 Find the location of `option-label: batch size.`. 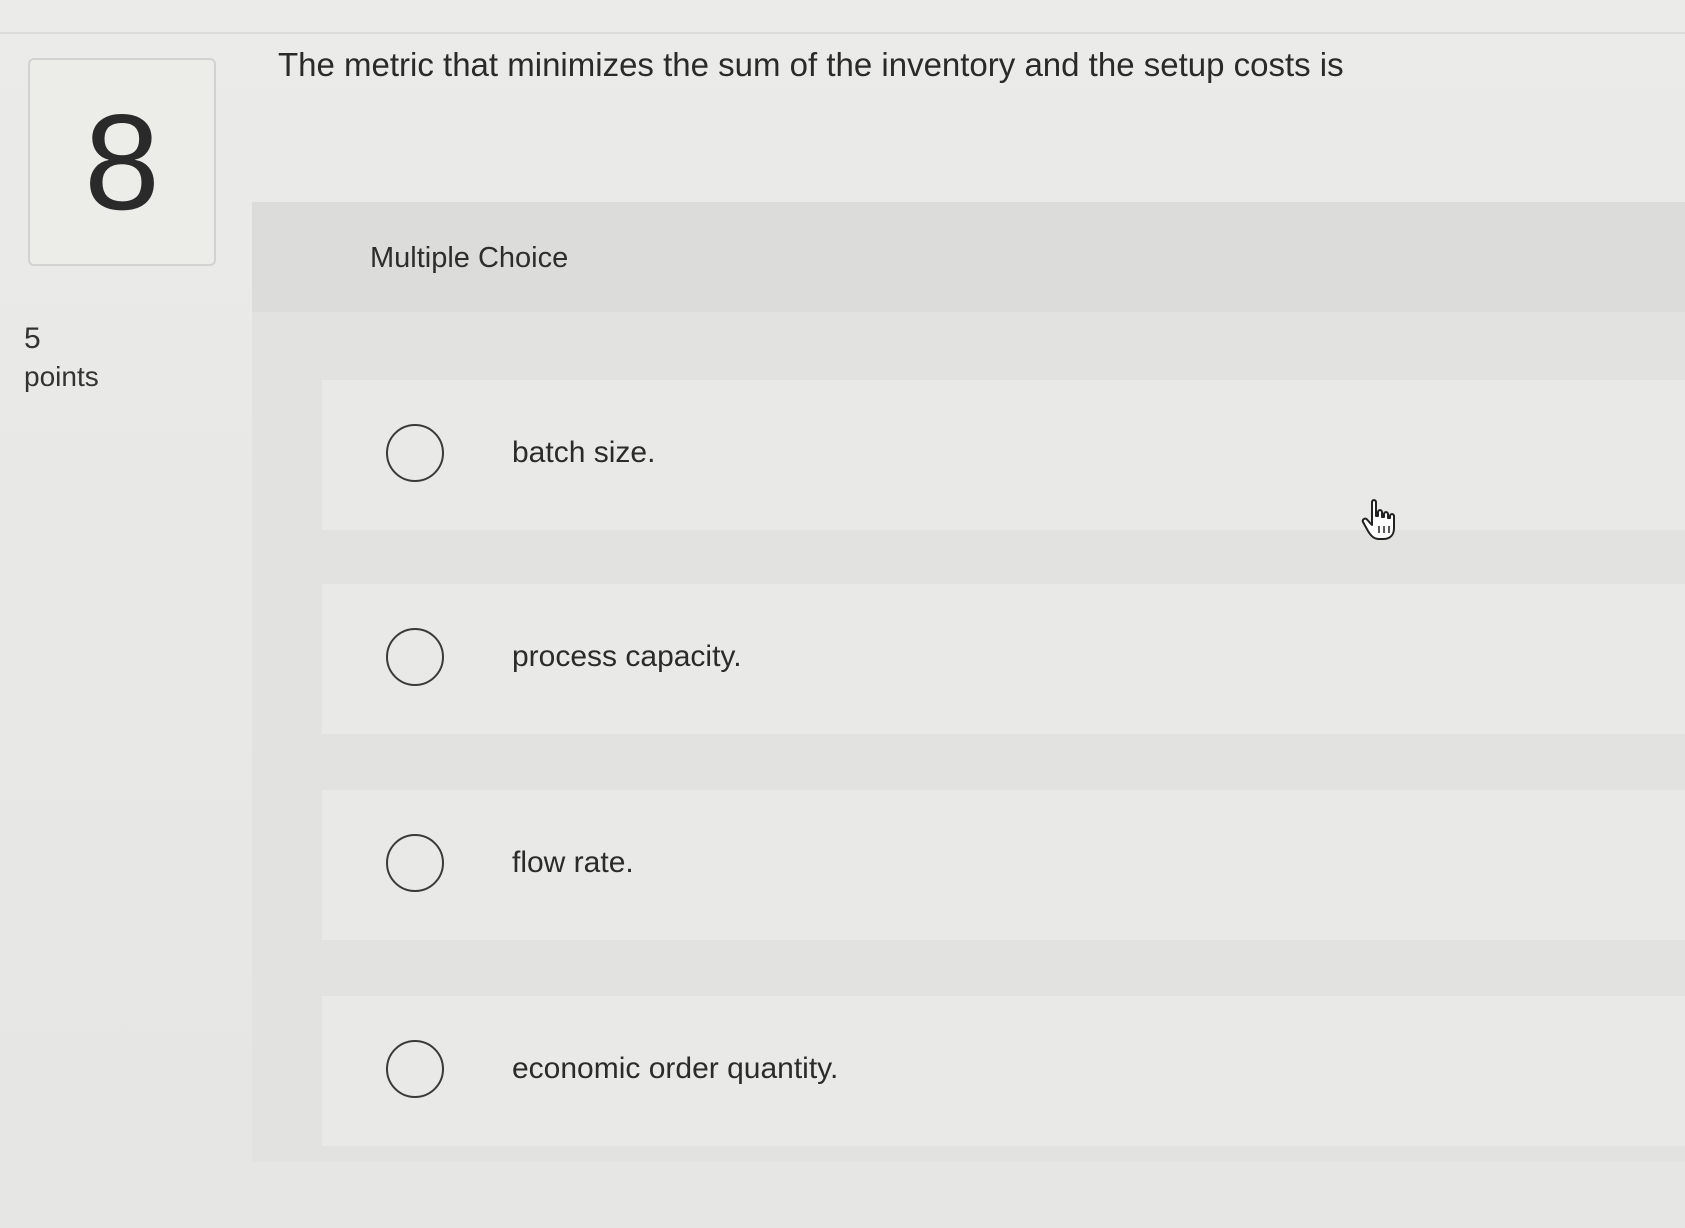

option-label: batch size. is located at coordinates (584, 452).